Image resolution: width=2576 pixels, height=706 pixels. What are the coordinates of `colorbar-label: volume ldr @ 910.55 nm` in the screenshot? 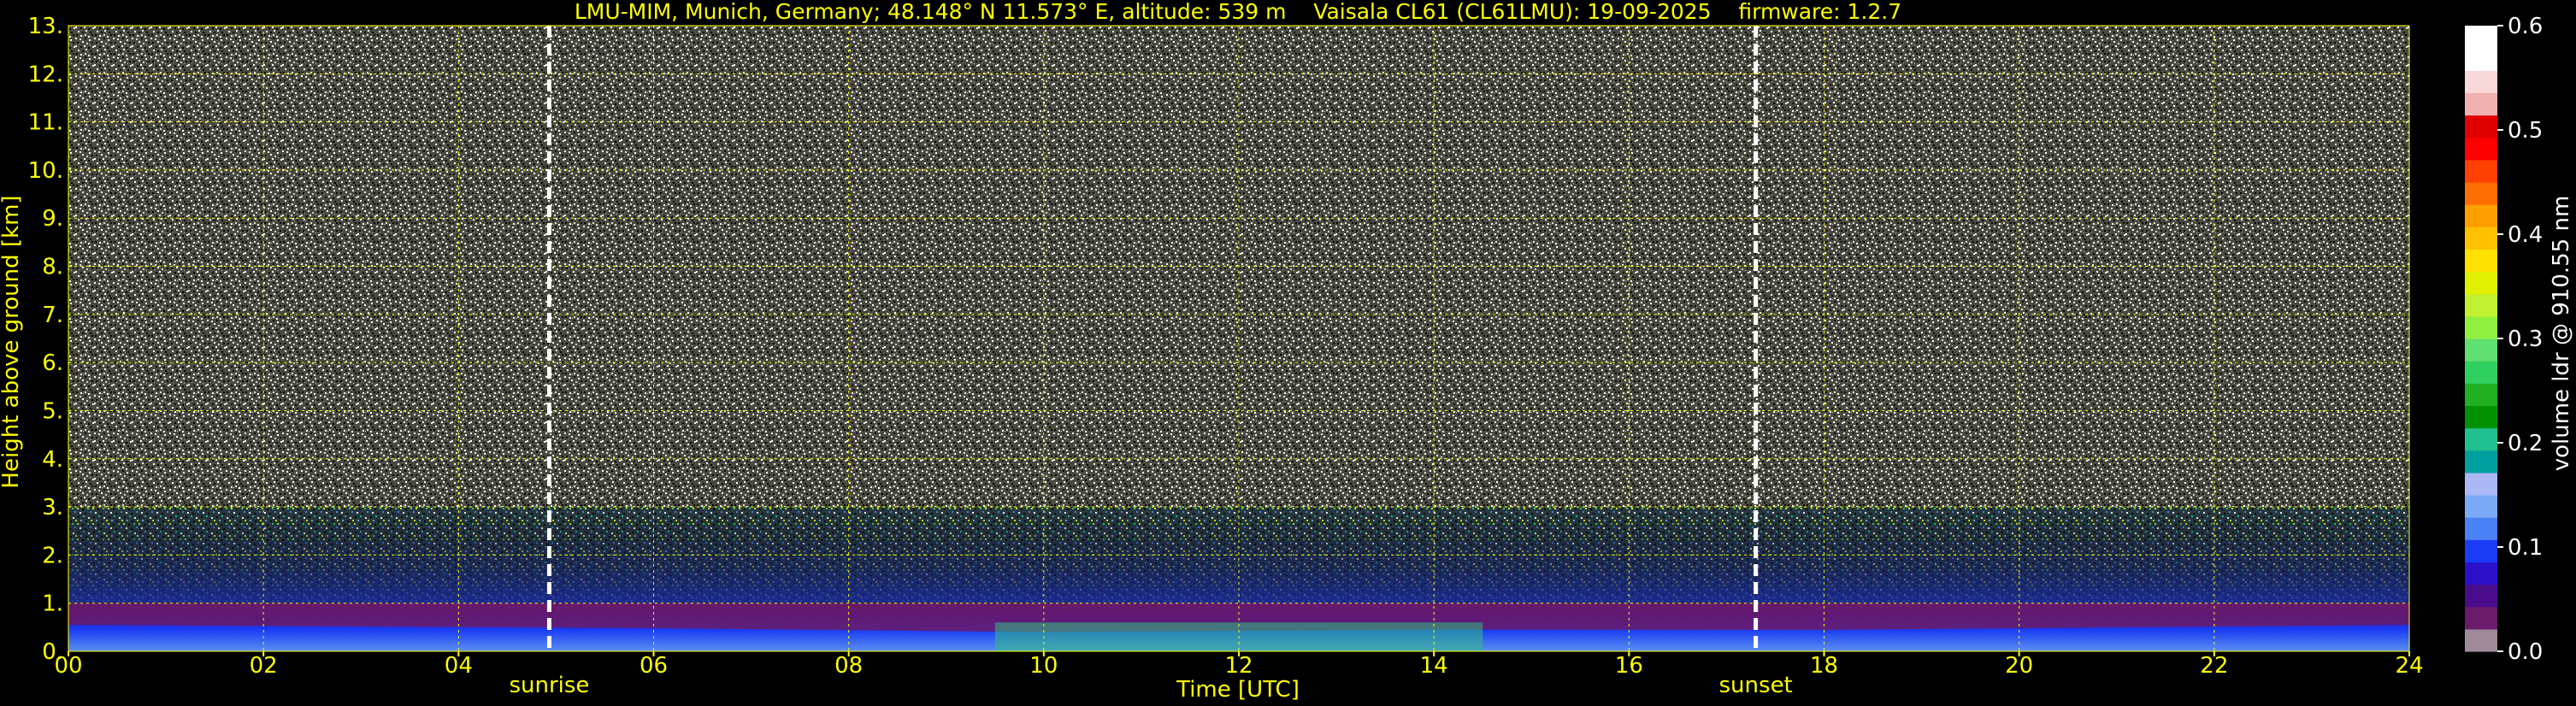 It's located at (2561, 334).